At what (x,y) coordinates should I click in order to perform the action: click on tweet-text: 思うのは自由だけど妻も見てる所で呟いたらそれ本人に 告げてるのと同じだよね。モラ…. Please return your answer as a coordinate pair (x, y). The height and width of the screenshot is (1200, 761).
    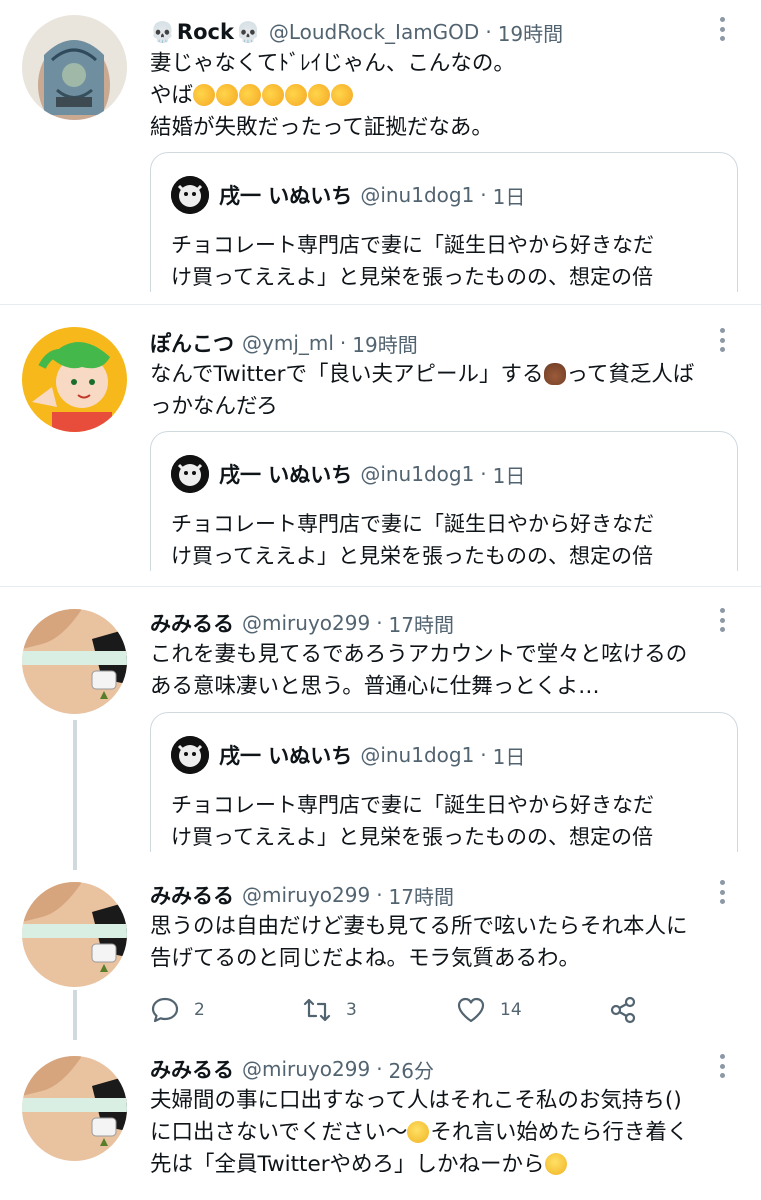
    Looking at the image, I should click on (419, 942).